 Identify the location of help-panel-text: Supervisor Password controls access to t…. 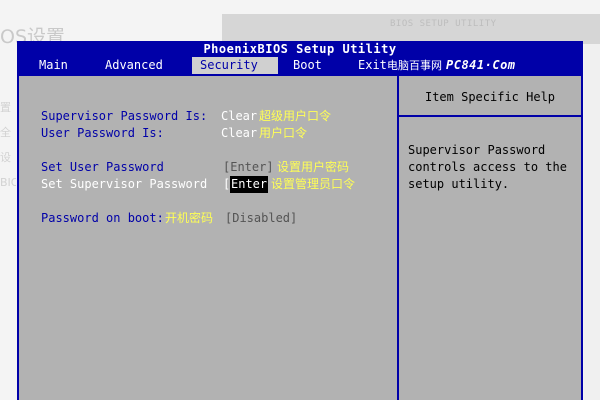
(493, 167).